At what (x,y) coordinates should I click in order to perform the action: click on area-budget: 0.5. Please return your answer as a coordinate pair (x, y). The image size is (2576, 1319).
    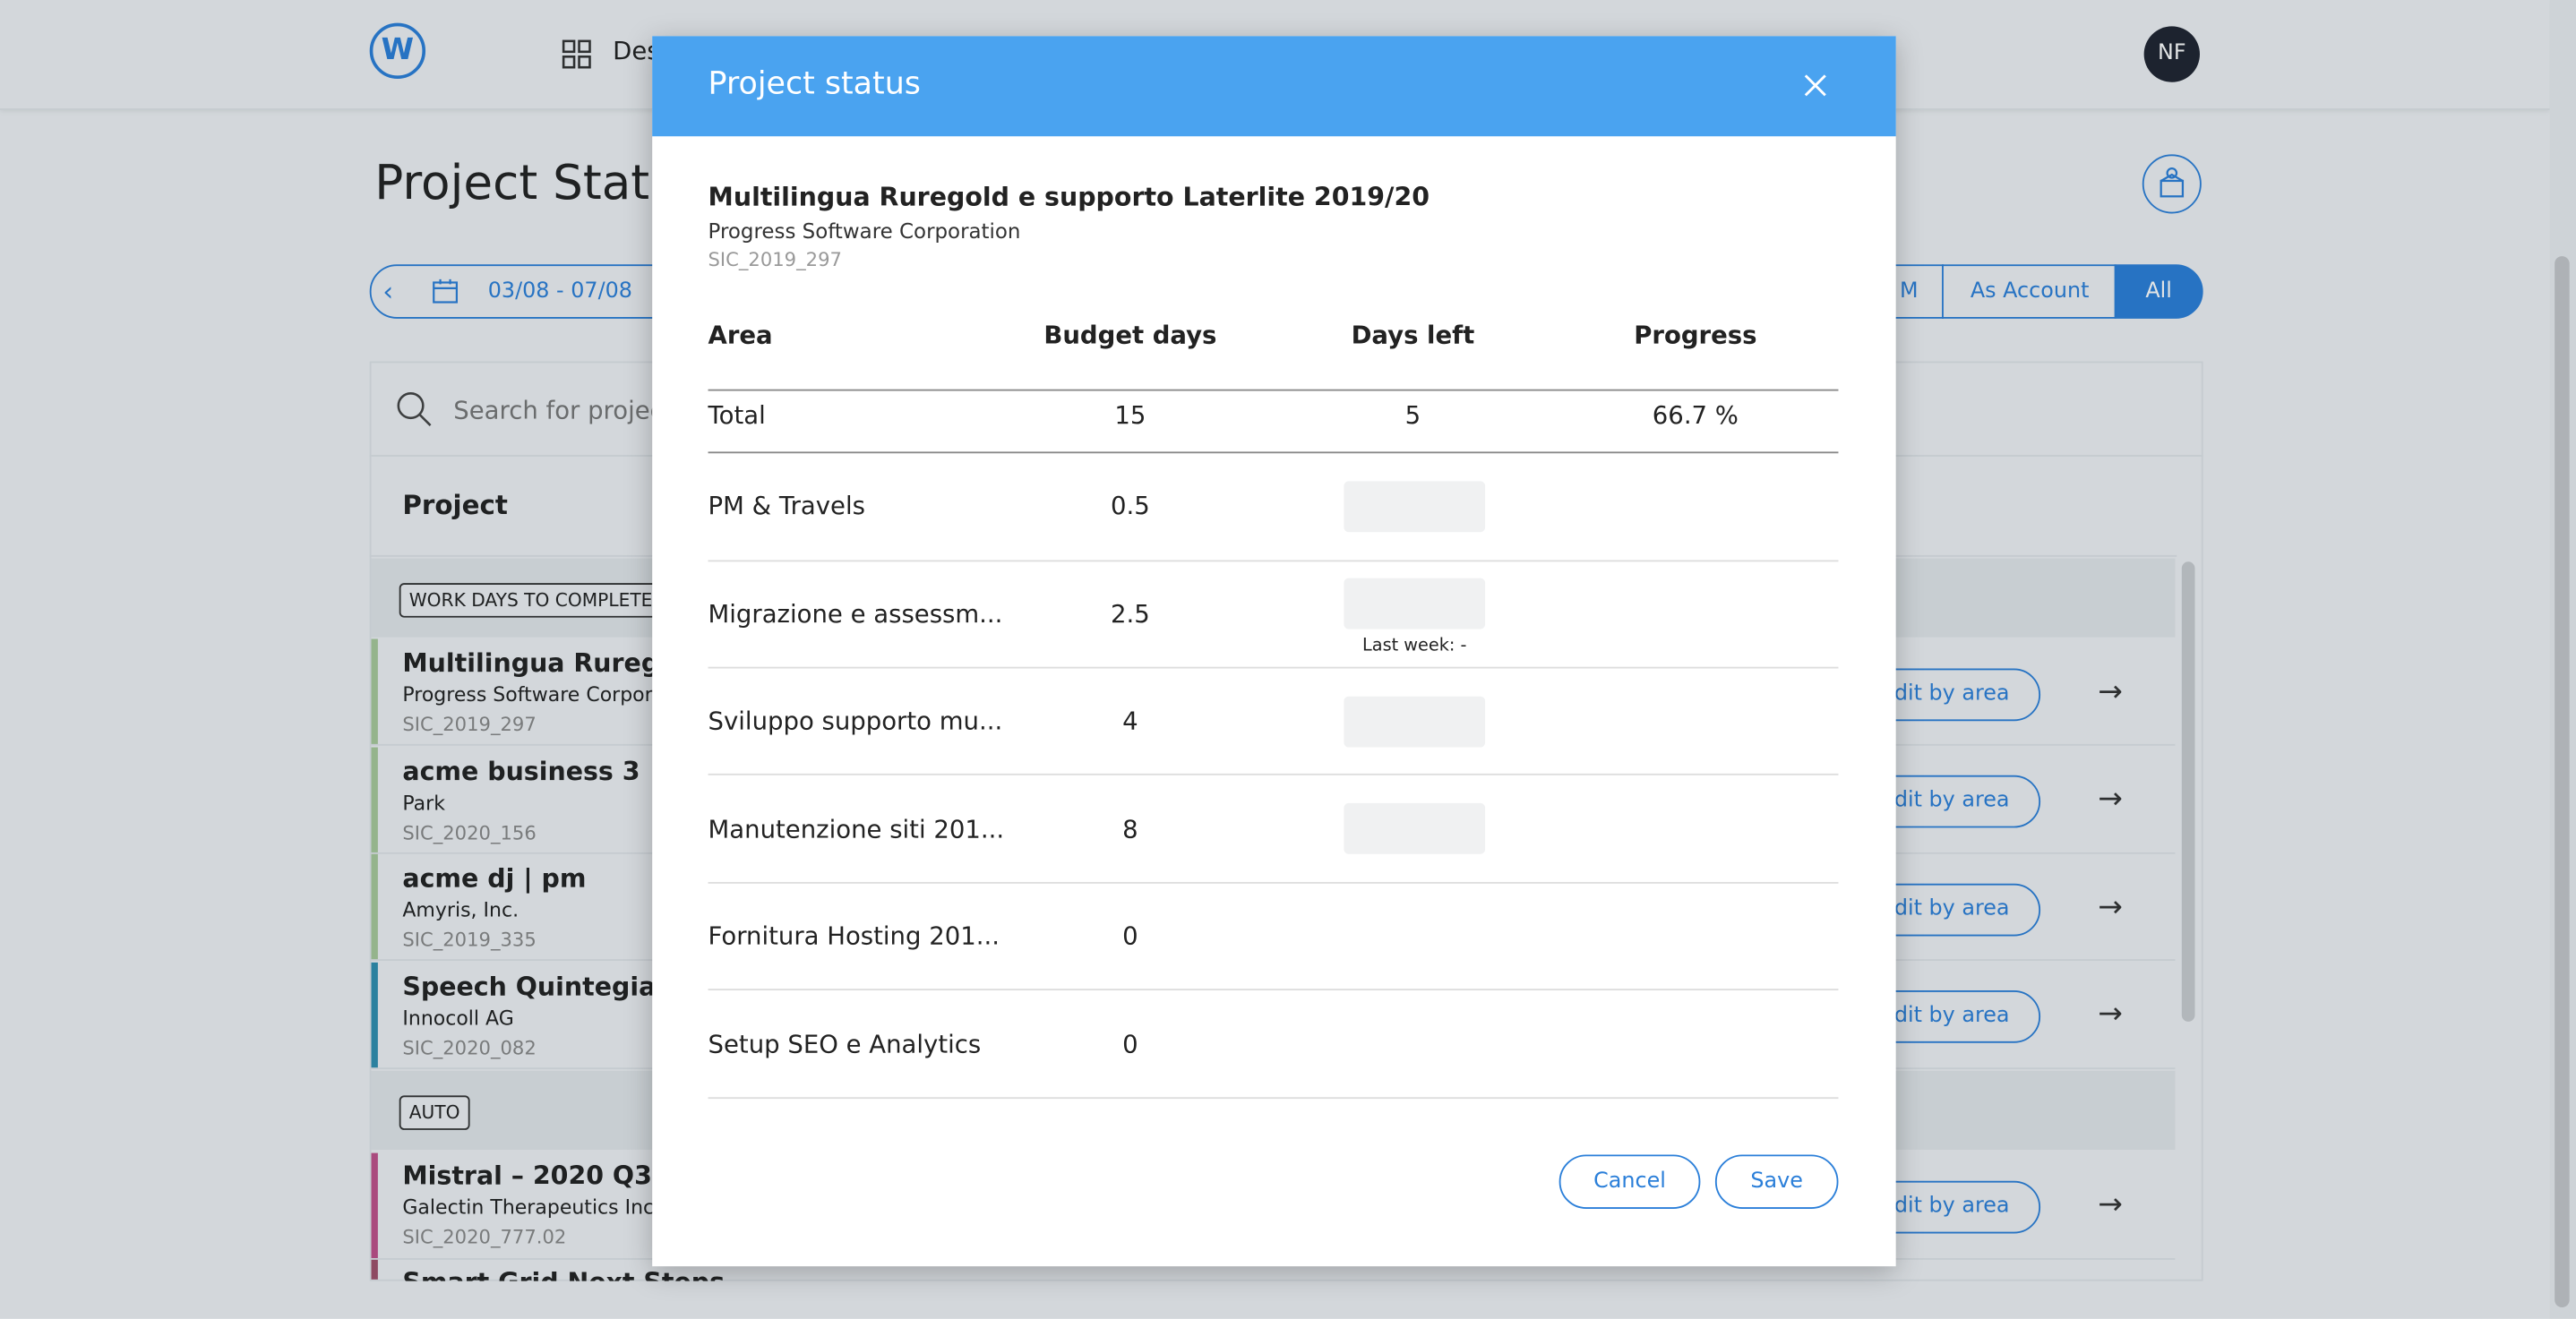
    Looking at the image, I should click on (1130, 506).